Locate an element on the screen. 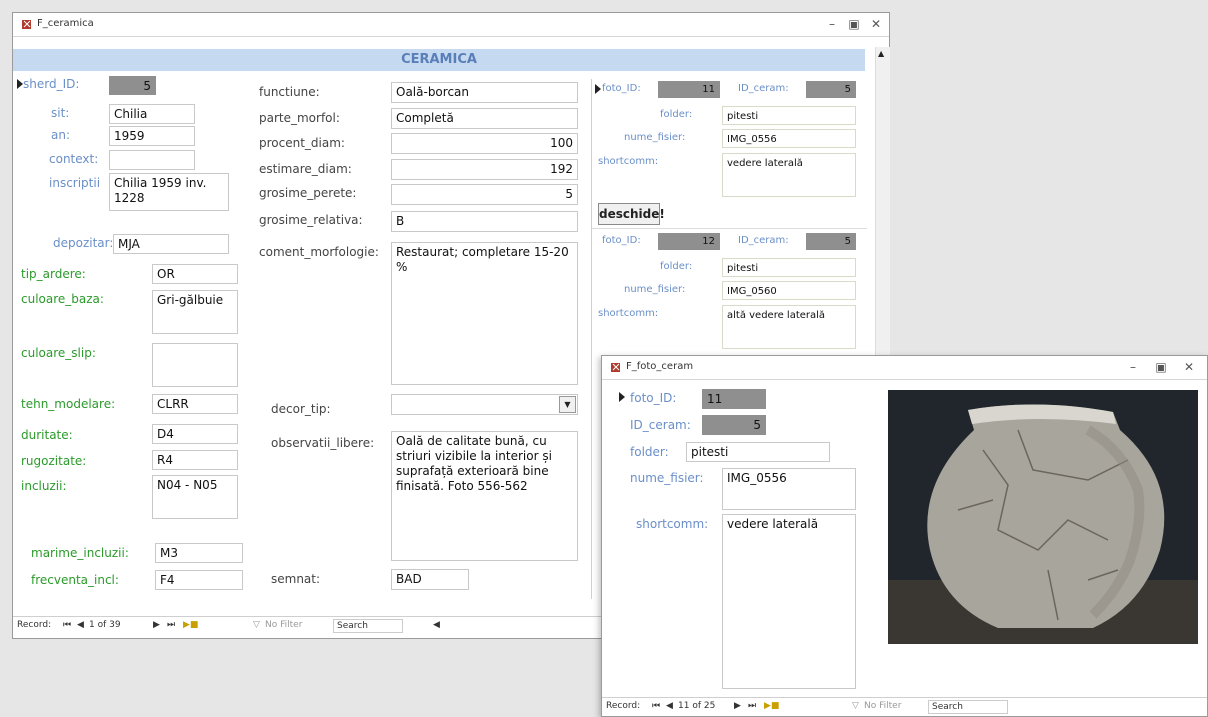 Image resolution: width=1208 pixels, height=717 pixels. no-filter-icon: ▽ is located at coordinates (855, 706).